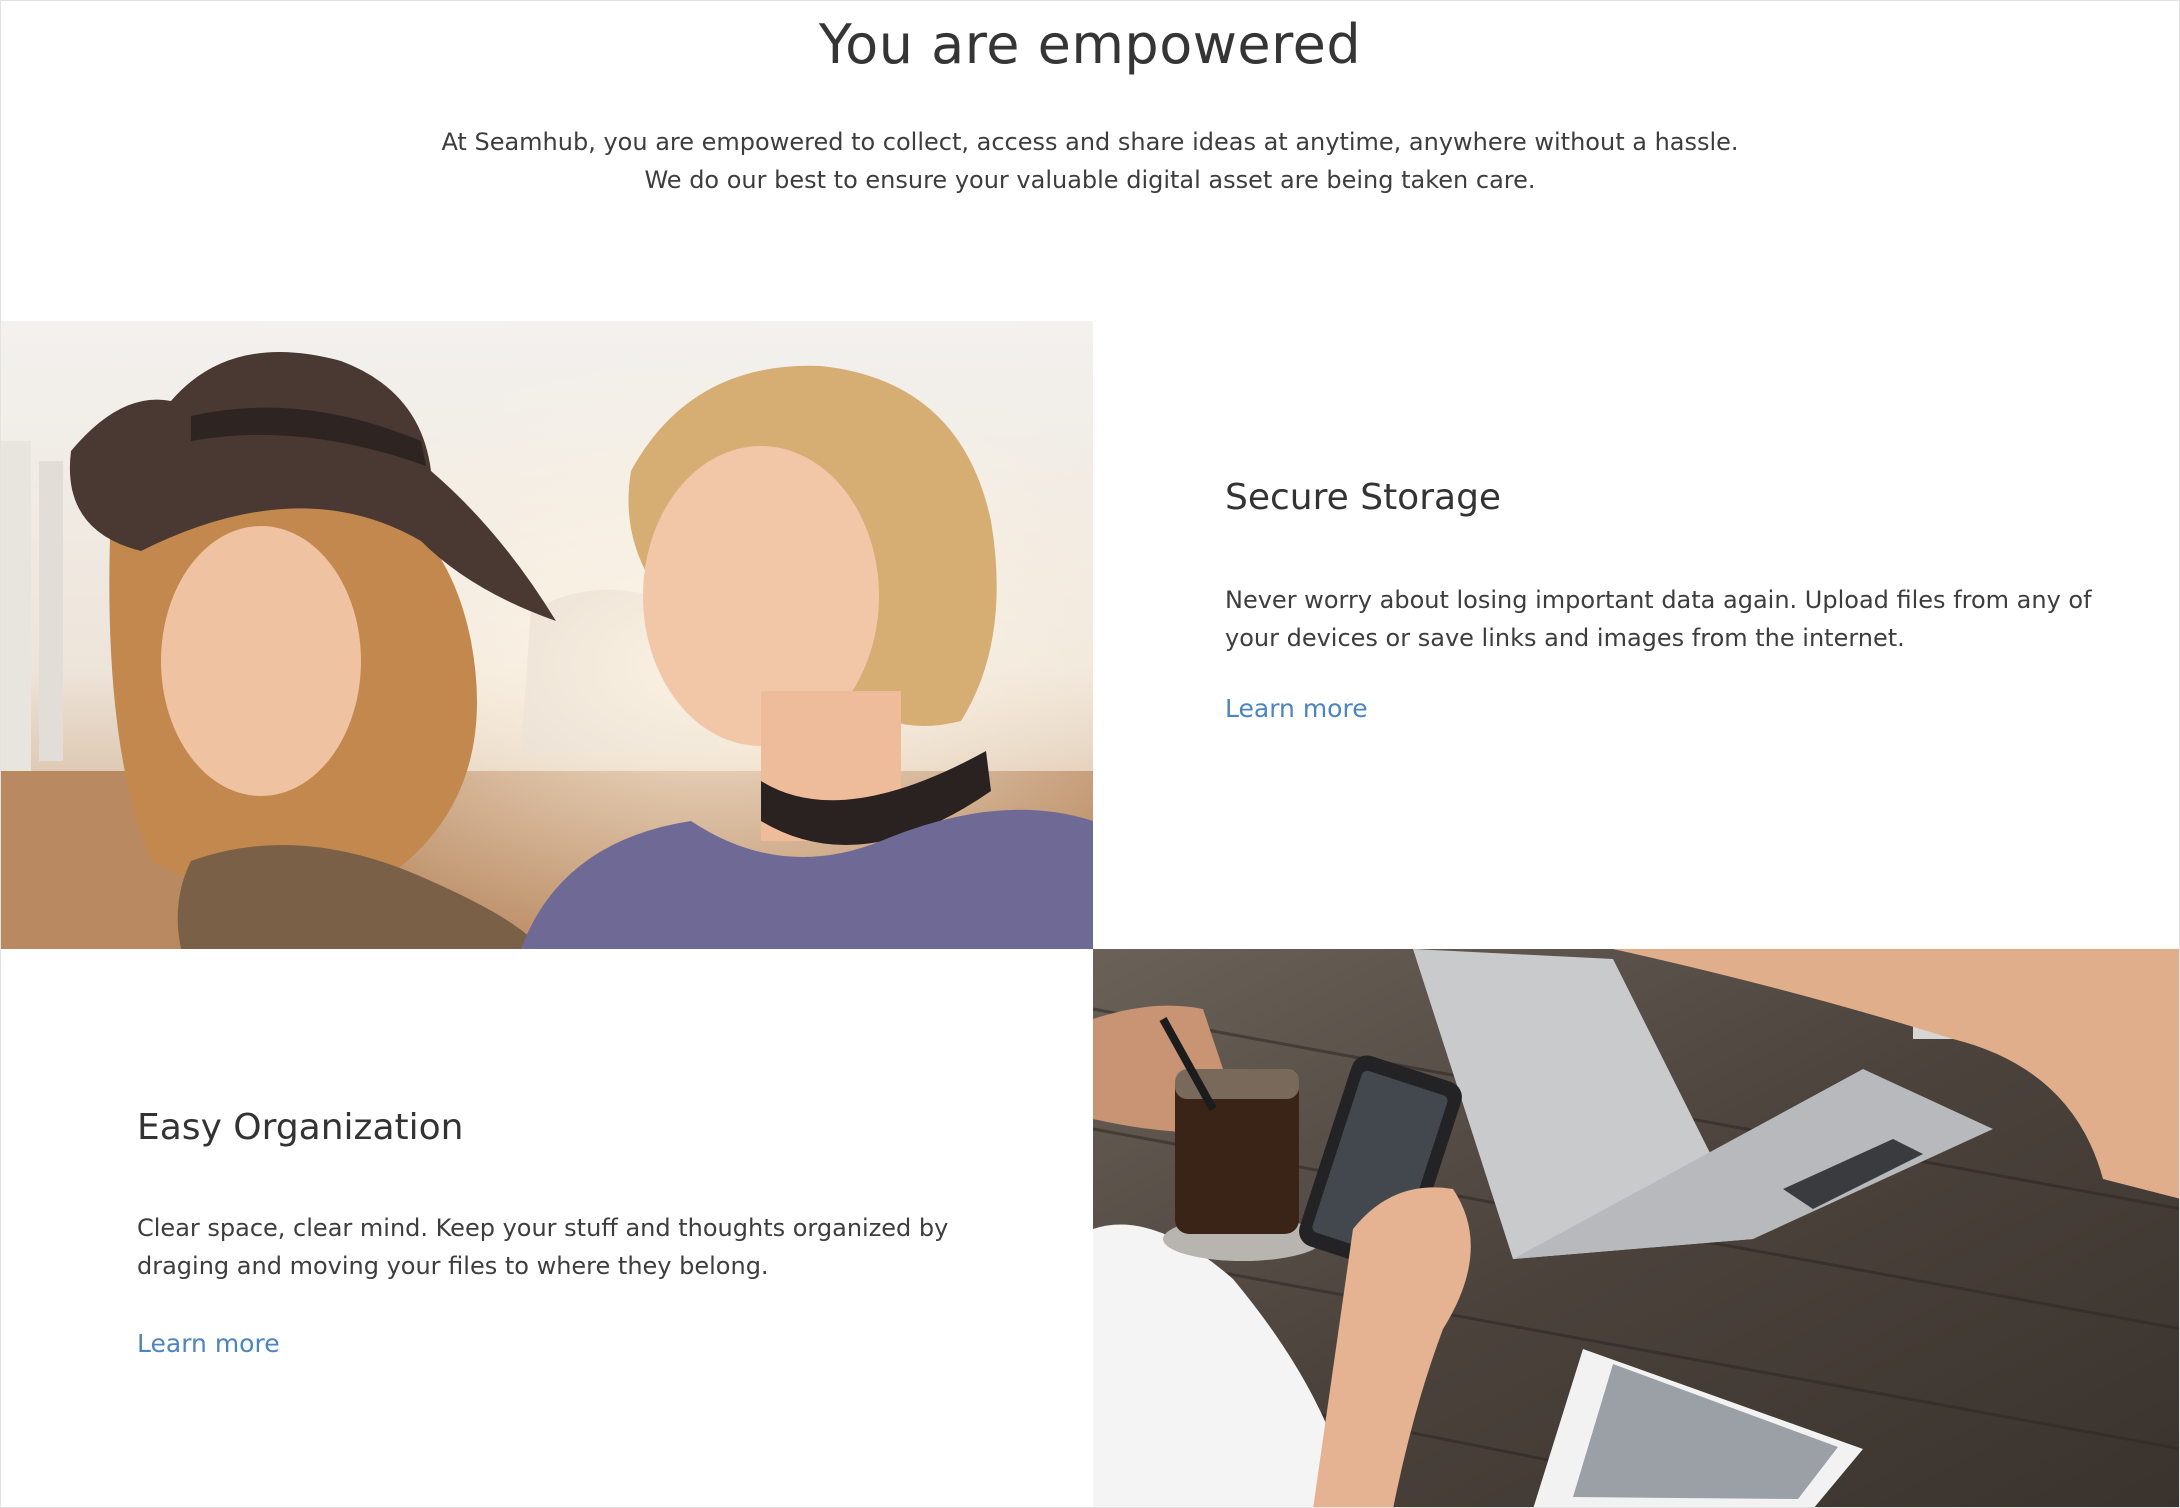  What do you see at coordinates (300, 1127) in the screenshot?
I see `easy-organization-title: Easy Organization` at bounding box center [300, 1127].